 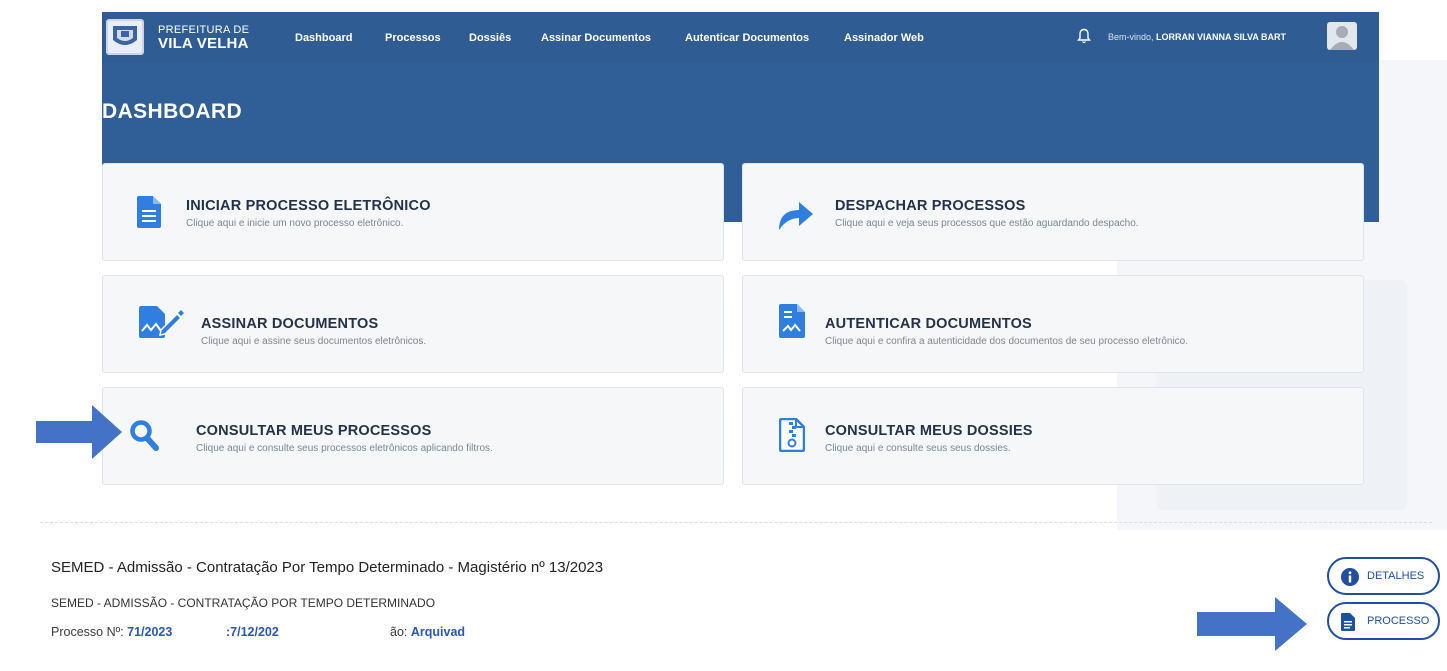 I want to click on process-number-label: Processo Nº:, so click(x=87, y=632).